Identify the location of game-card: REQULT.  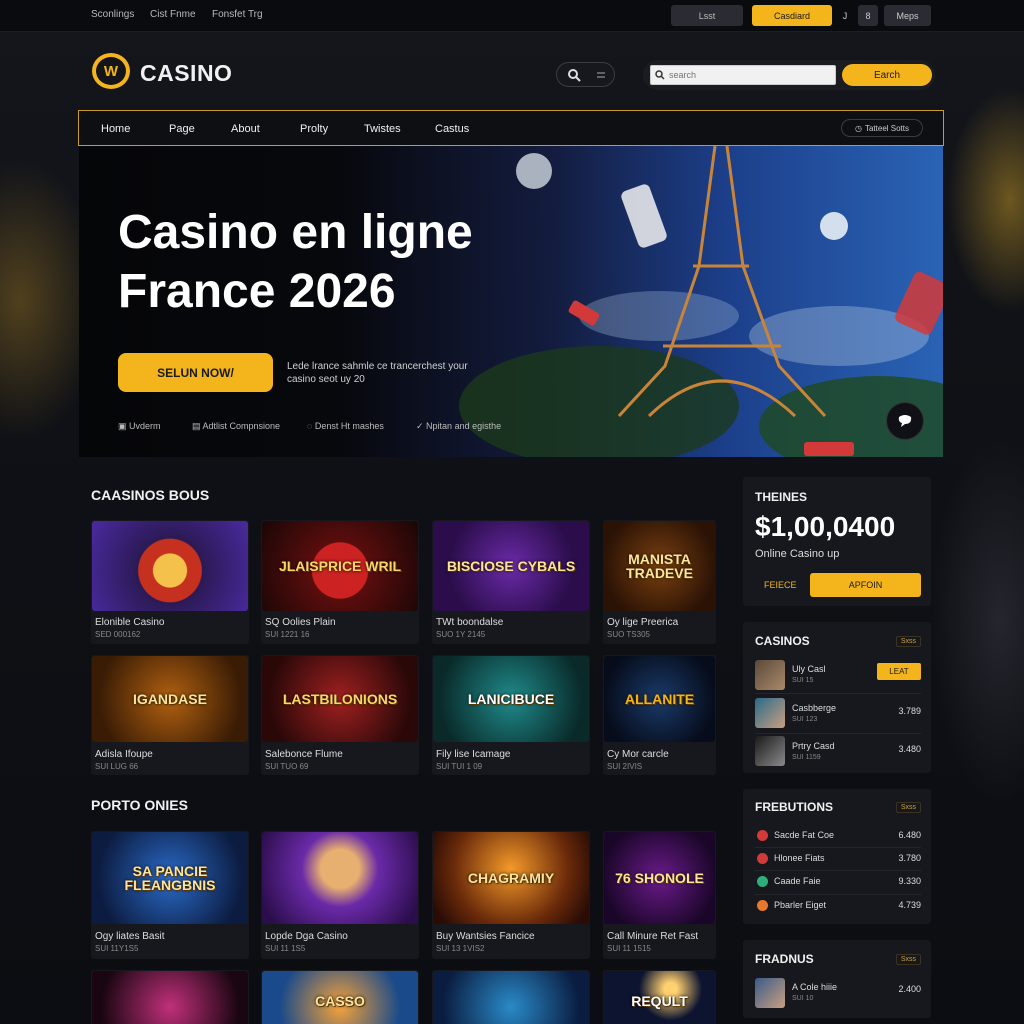
(659, 997).